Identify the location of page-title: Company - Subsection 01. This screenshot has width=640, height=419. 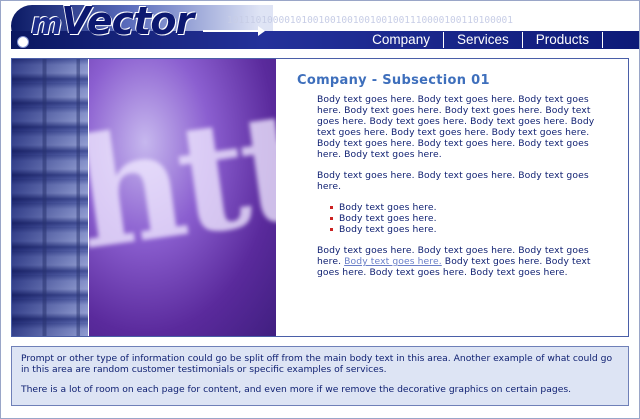
(393, 80).